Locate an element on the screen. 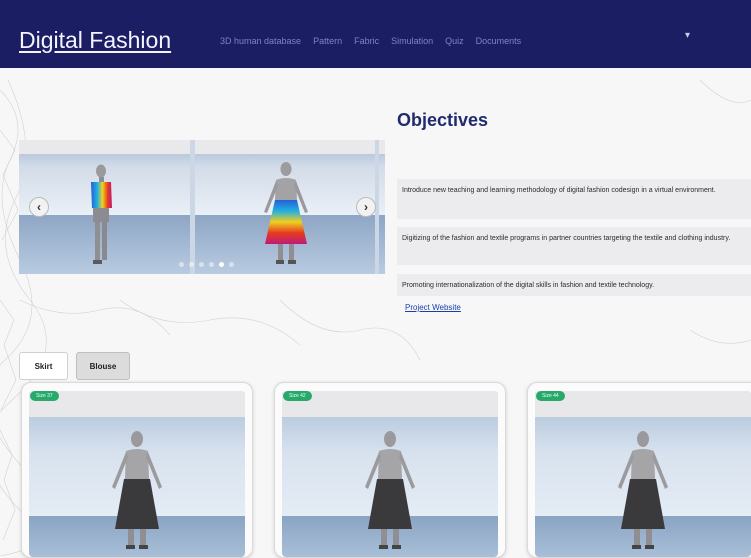 This screenshot has height=558, width=751. chevron-right-icon: › is located at coordinates (366, 207).